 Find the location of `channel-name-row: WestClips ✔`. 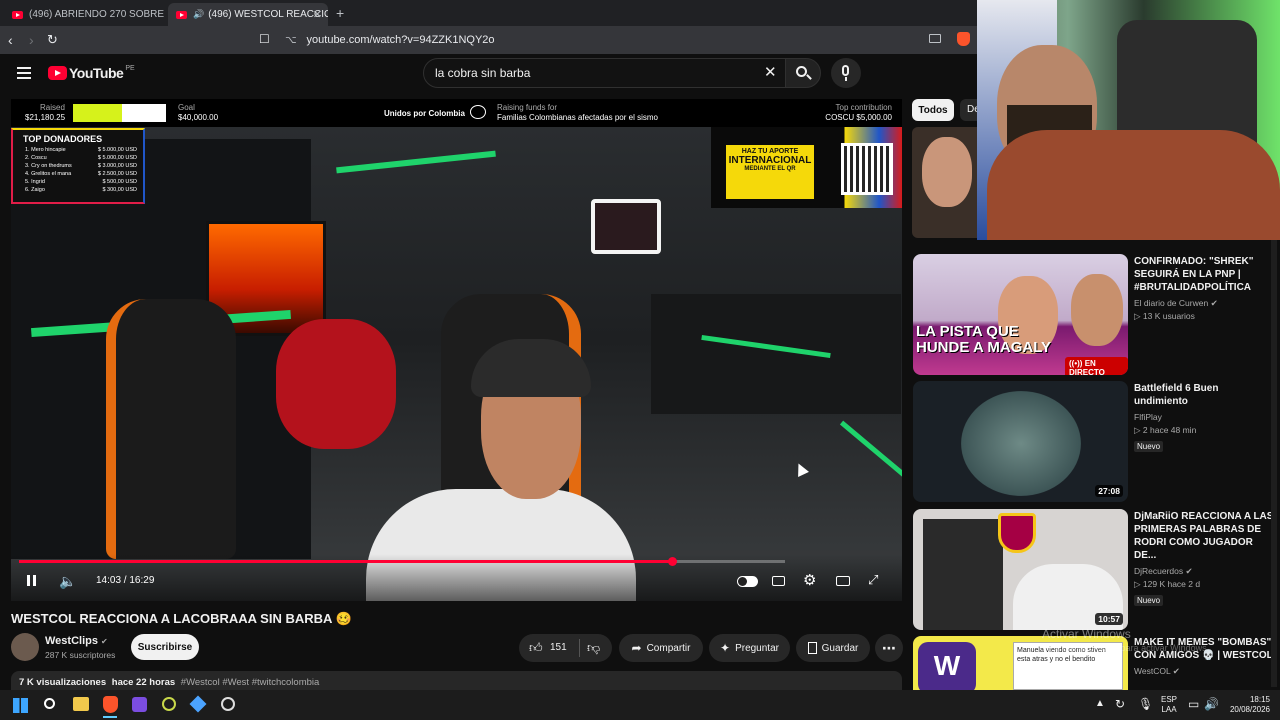

channel-name-row: WestClips ✔ is located at coordinates (76, 641).